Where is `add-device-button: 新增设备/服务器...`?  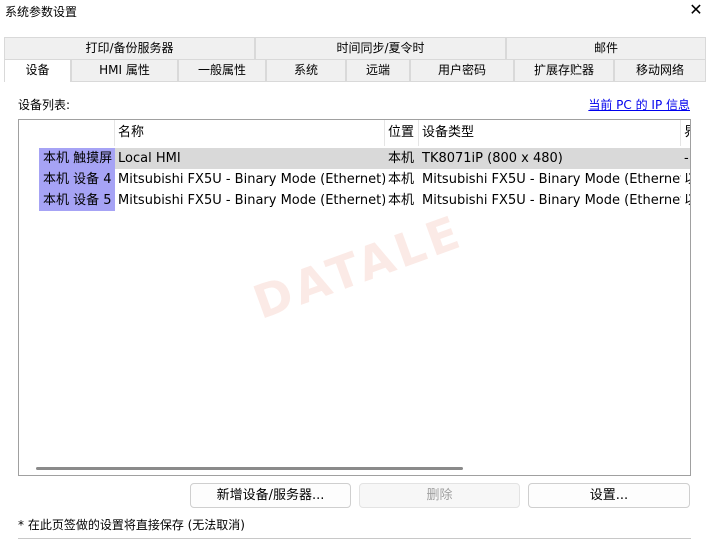
add-device-button: 新增设备/服务器... is located at coordinates (270, 495).